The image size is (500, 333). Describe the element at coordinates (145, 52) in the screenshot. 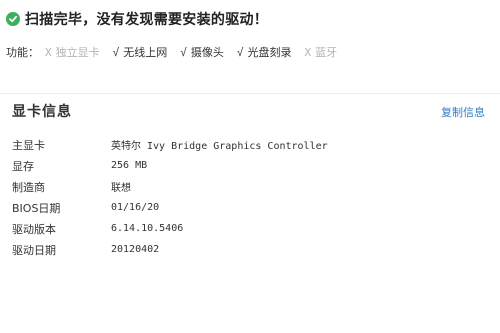

I see `feature-name: 无线上网` at that location.